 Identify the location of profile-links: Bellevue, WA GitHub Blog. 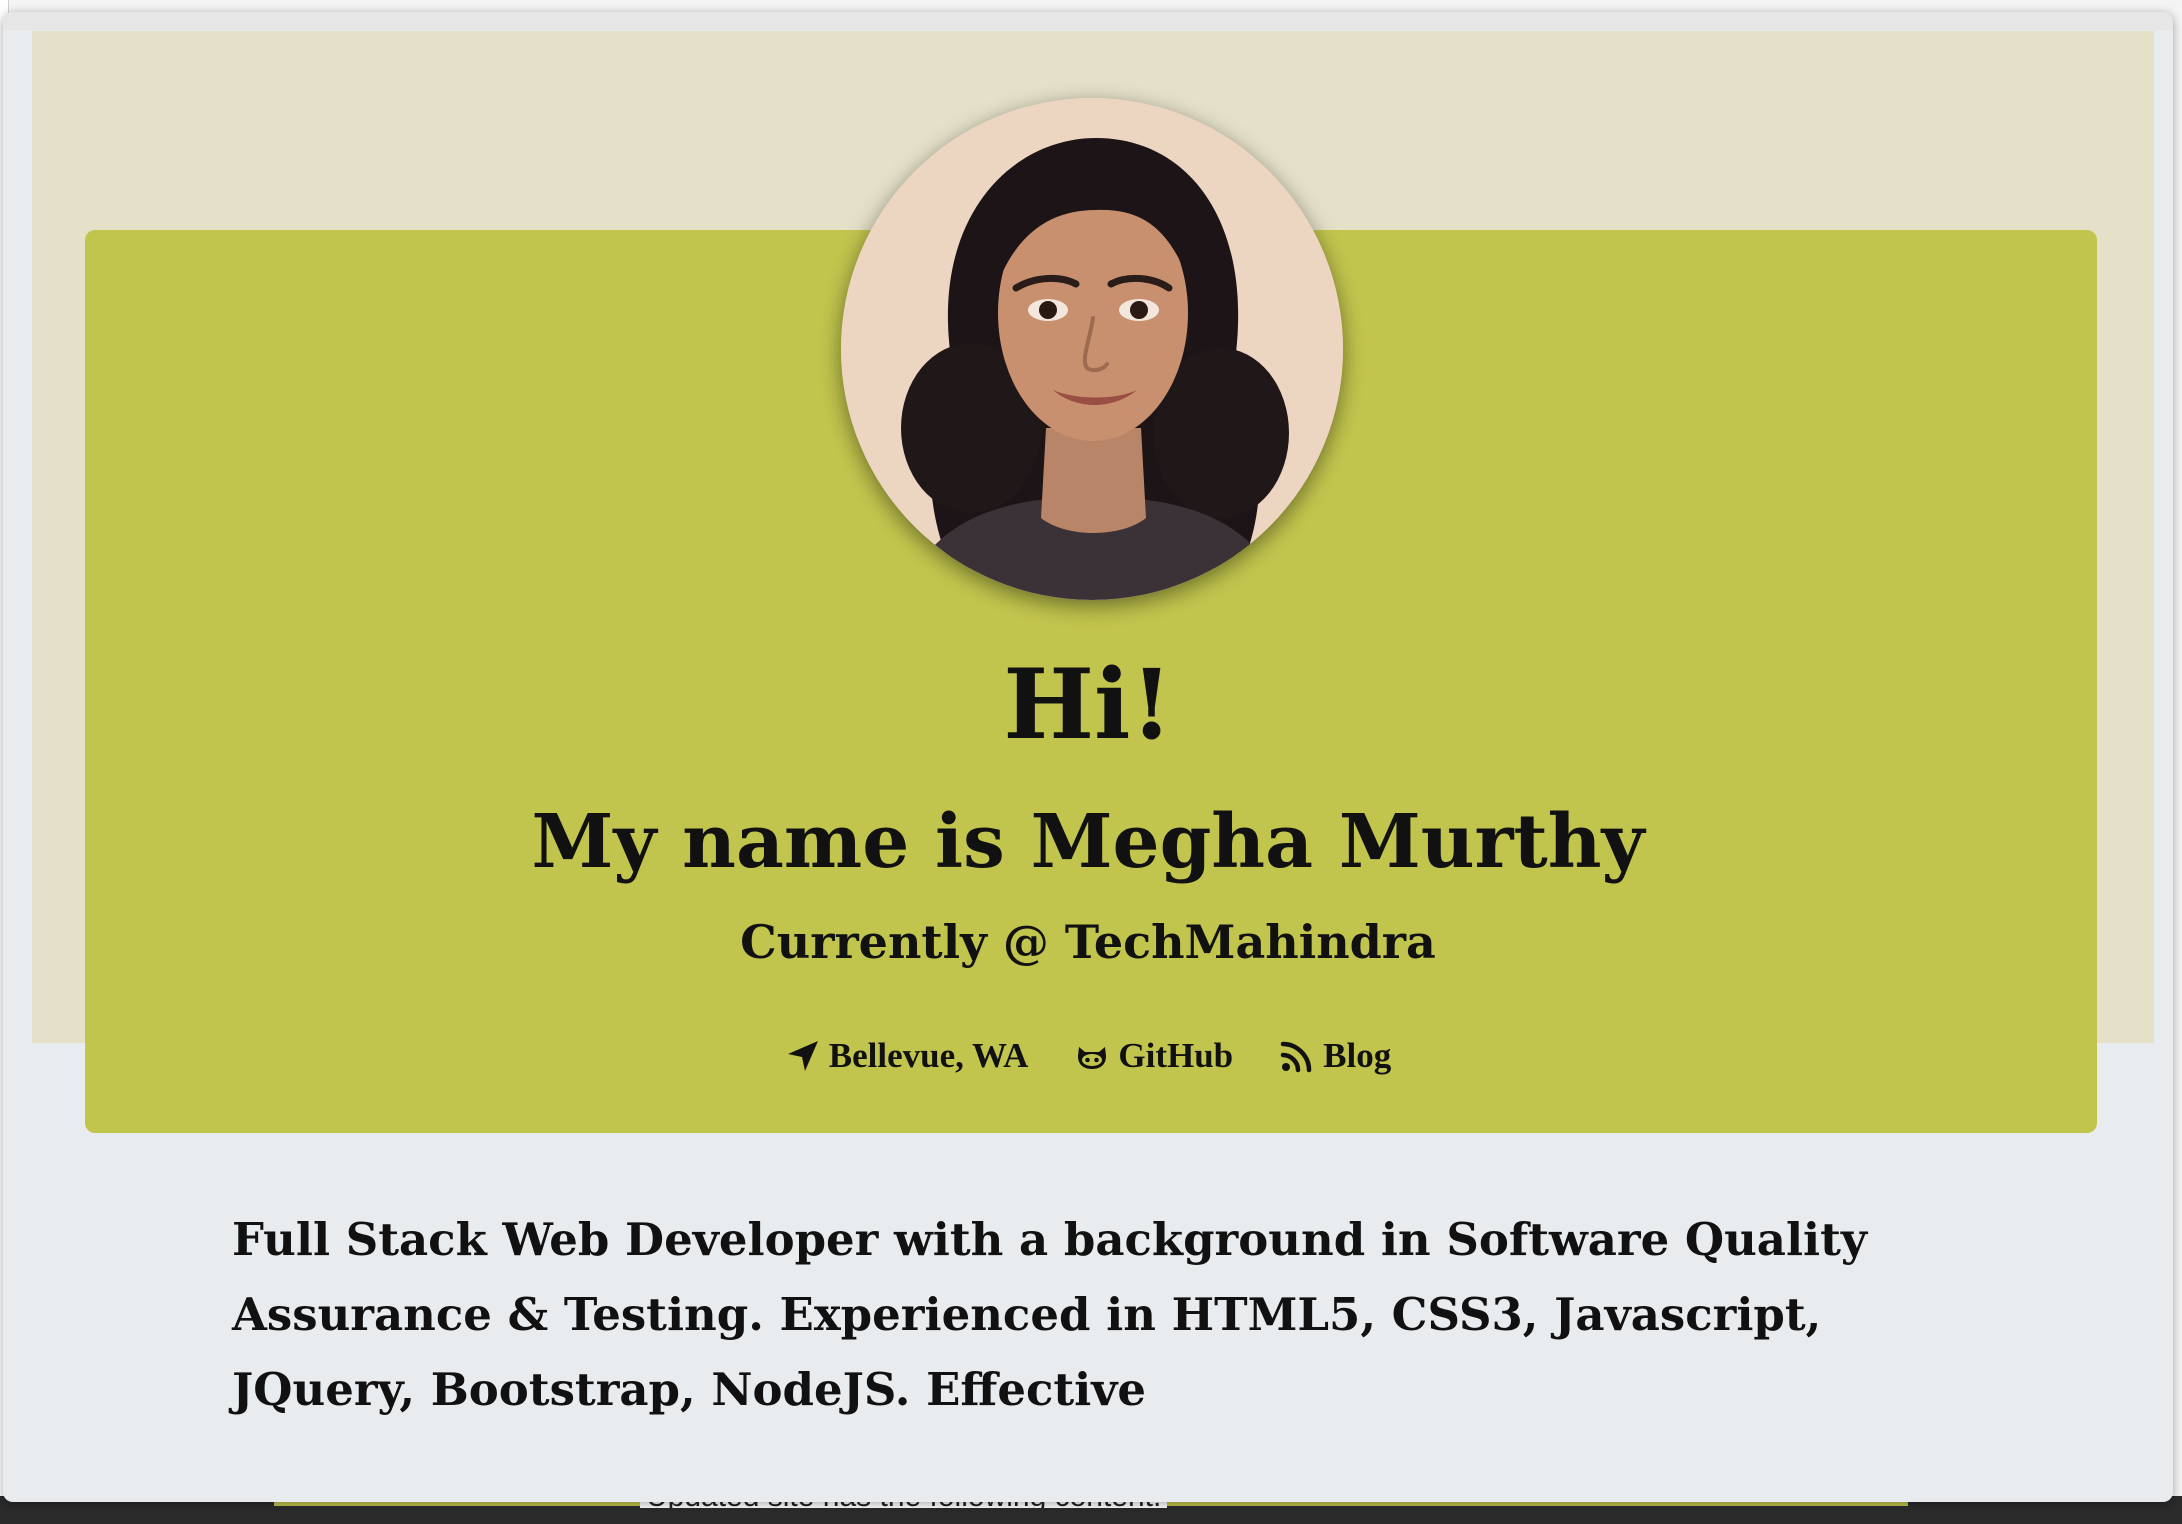
(1088, 1056).